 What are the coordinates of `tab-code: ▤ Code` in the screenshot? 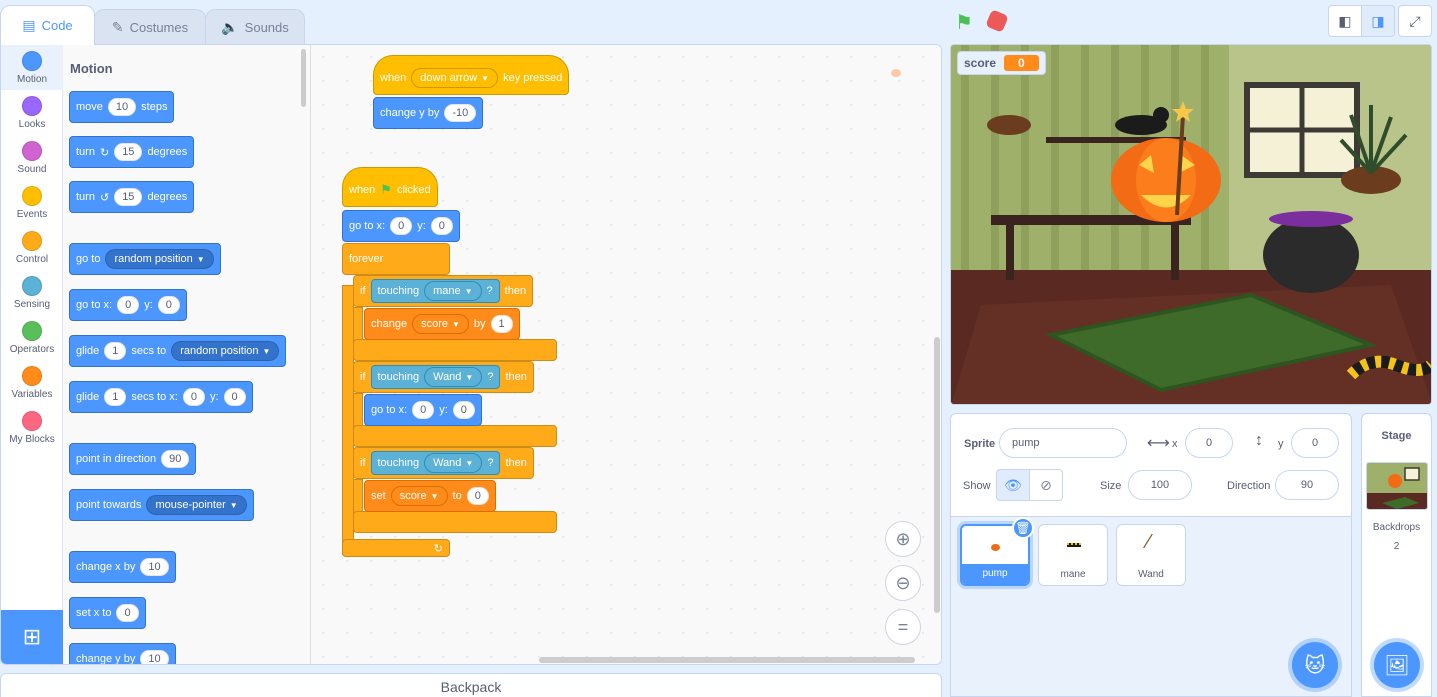 It's located at (47, 25).